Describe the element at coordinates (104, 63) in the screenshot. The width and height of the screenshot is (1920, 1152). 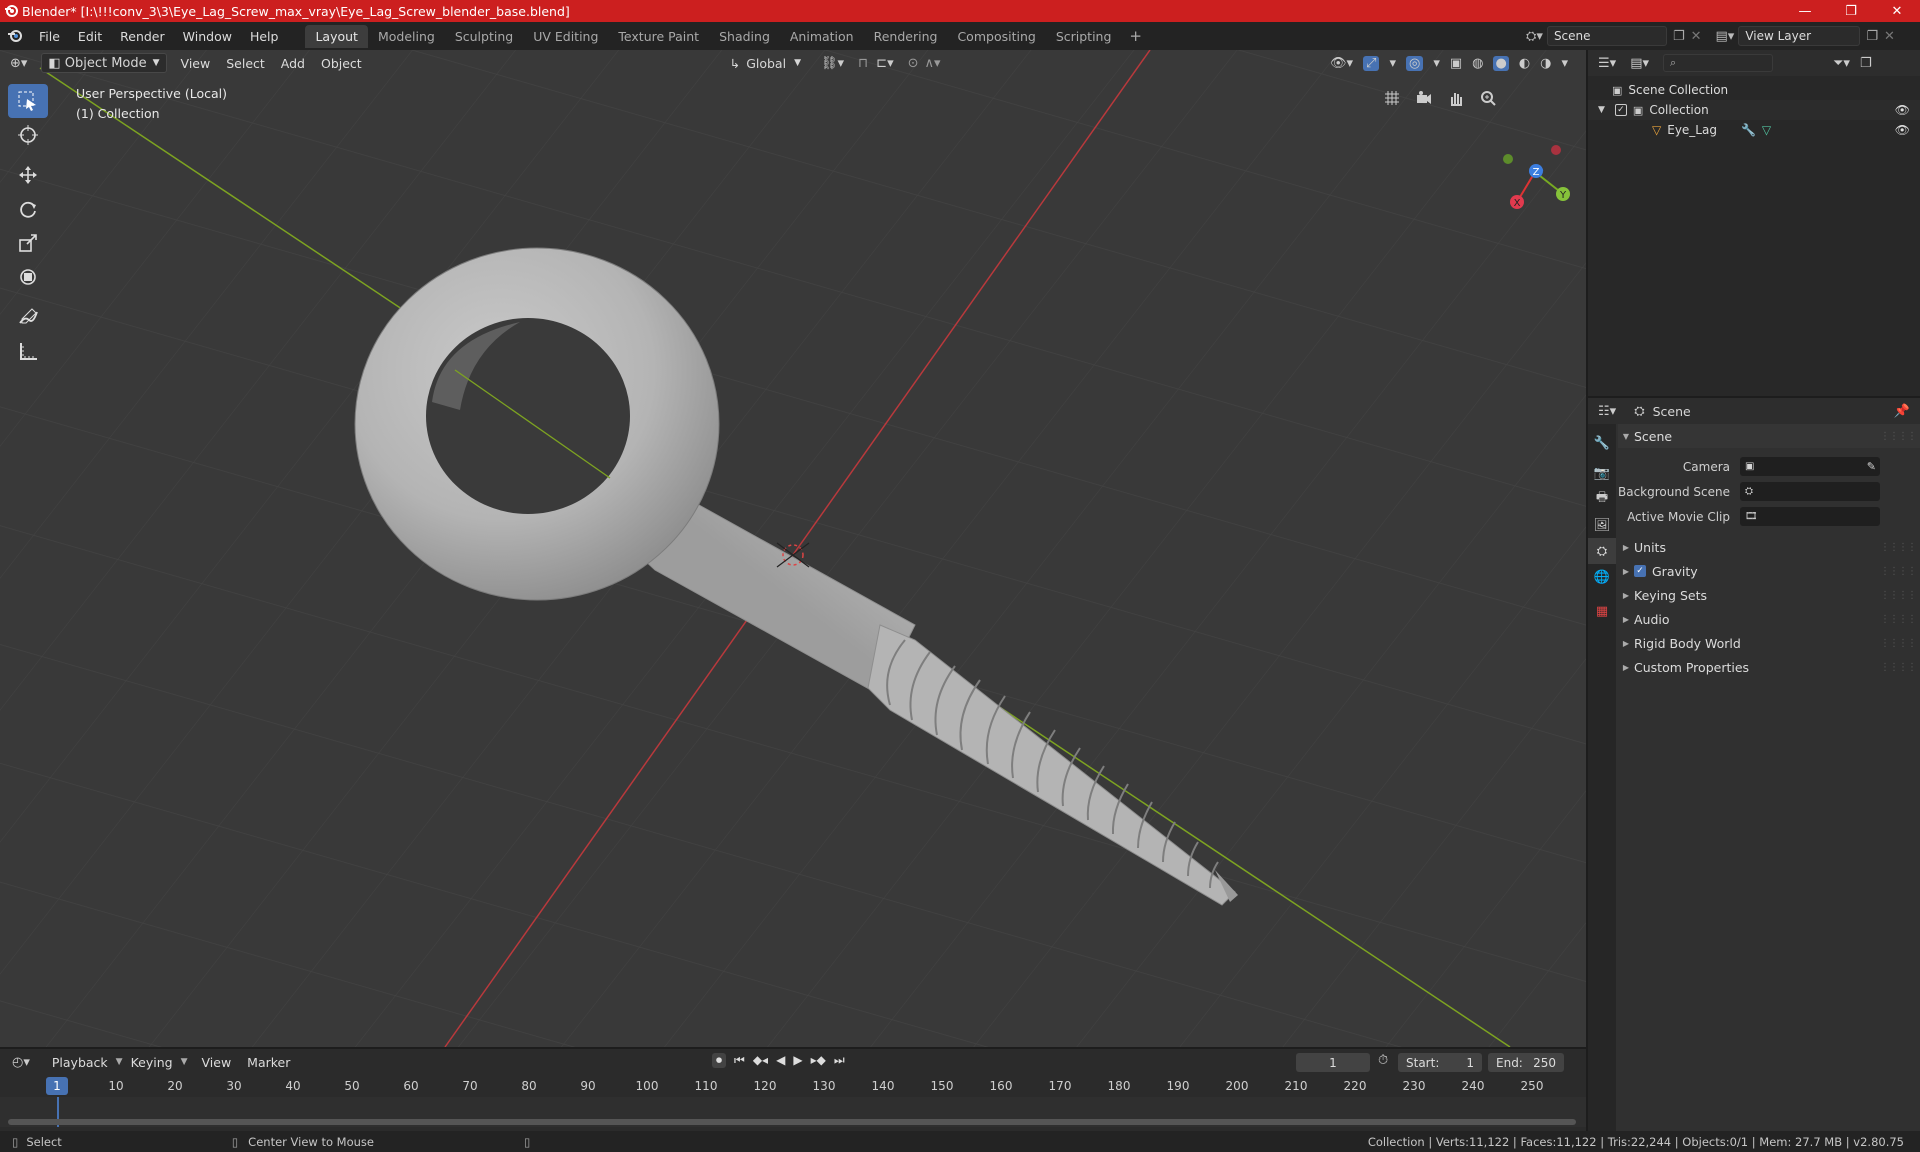
I see `object-mode-dropdown: ◧ Object Mode ▼` at that location.